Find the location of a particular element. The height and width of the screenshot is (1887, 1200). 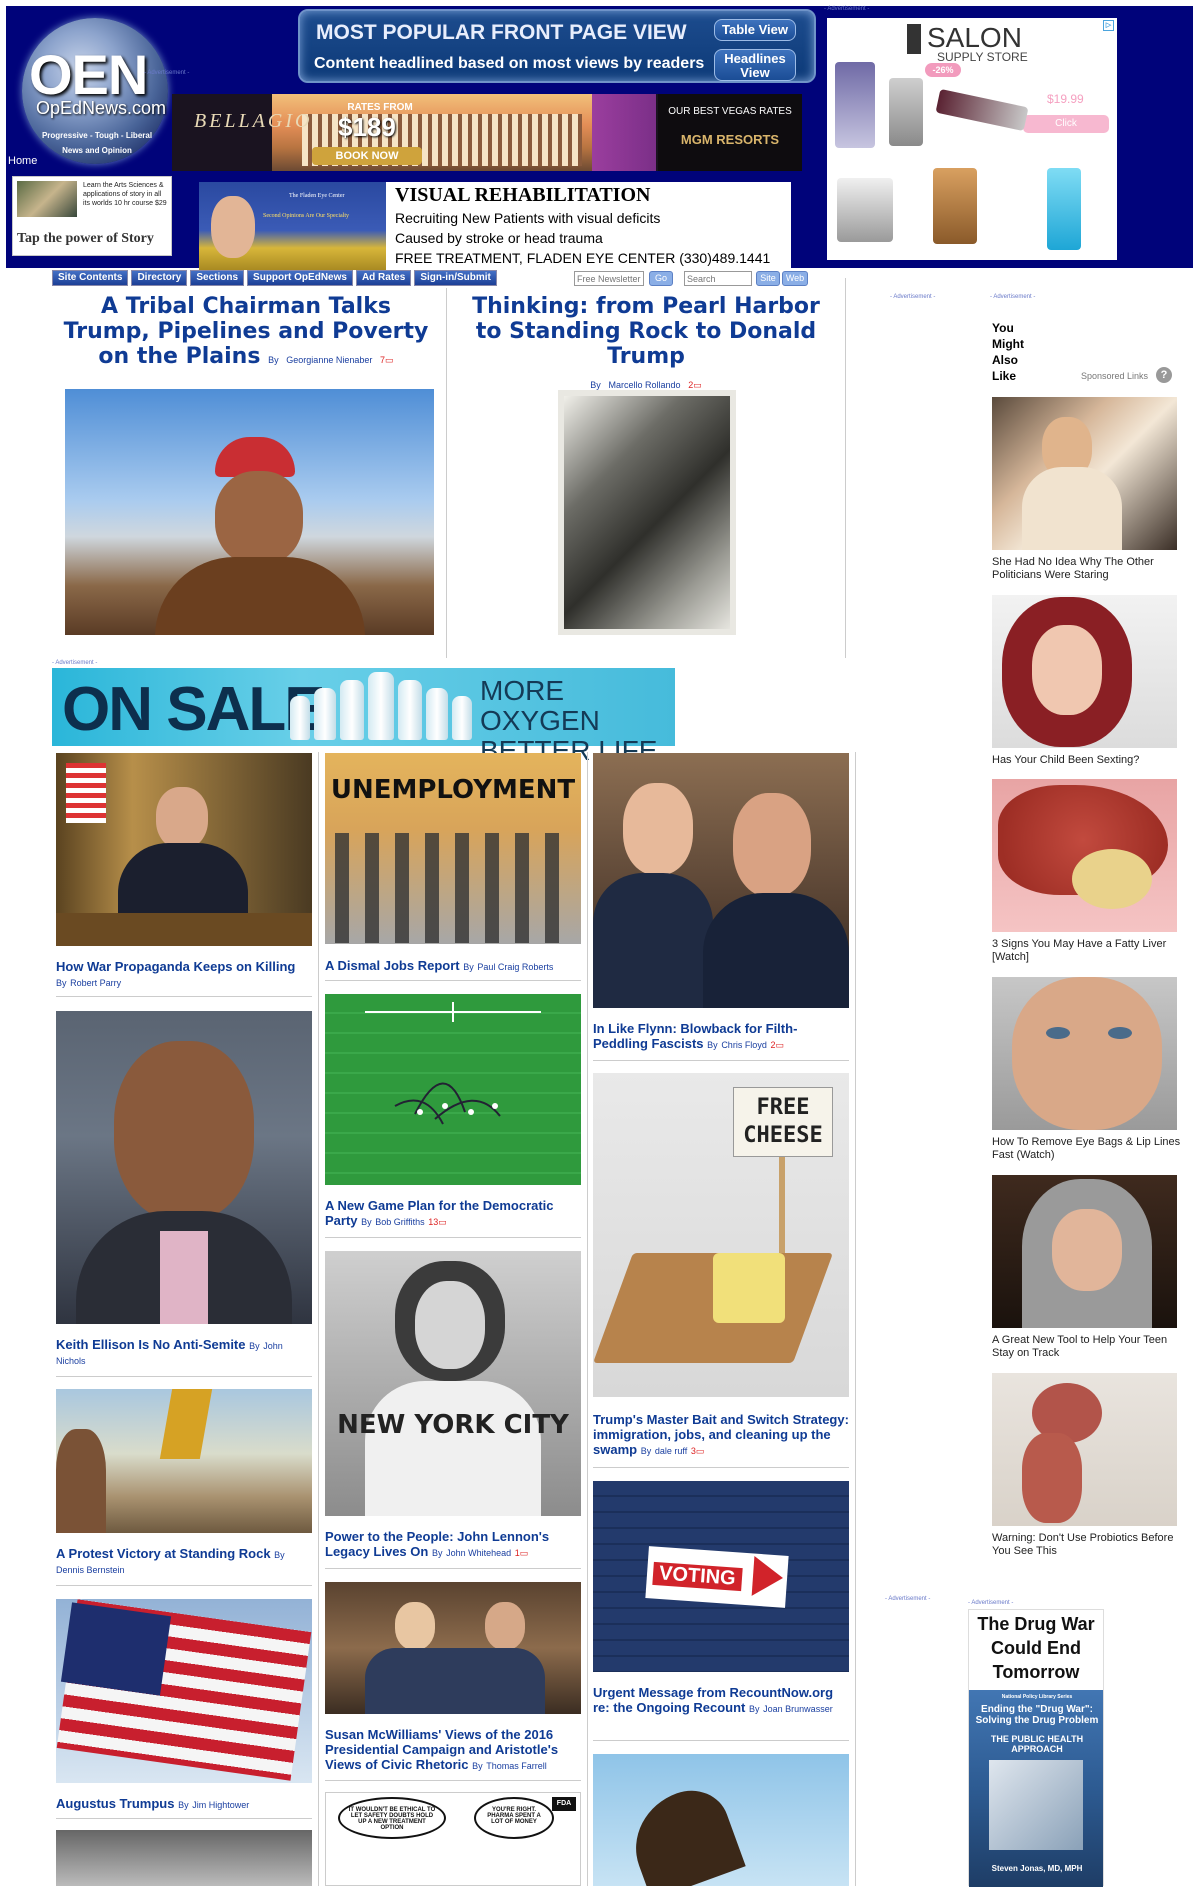

nav-sign-in: Sign-in/Submit is located at coordinates (455, 278).